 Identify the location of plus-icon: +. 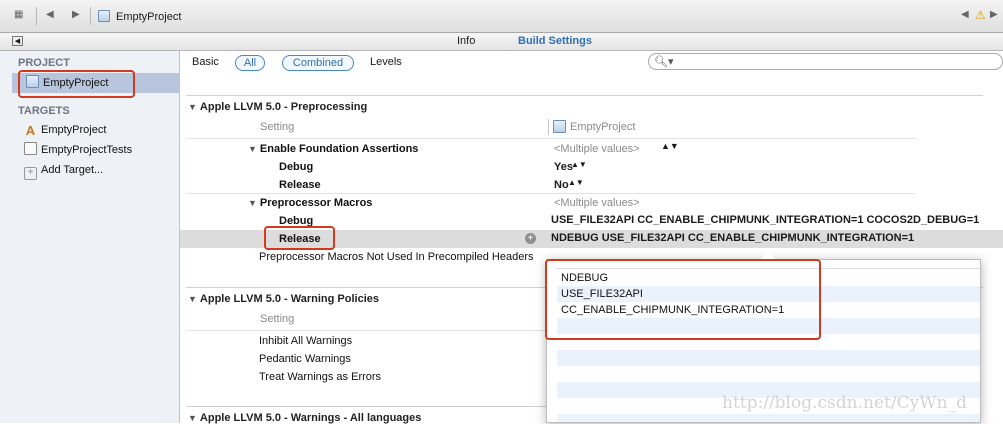
(30, 173).